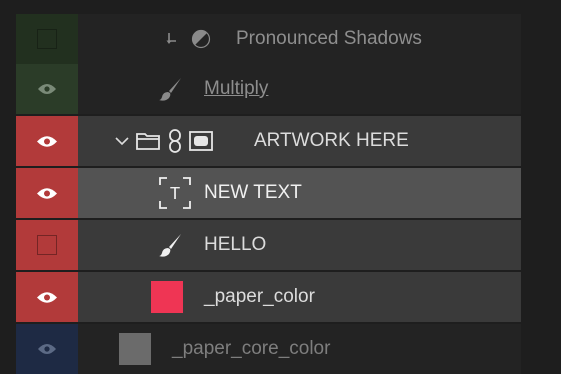  Describe the element at coordinates (148, 141) in the screenshot. I see `folder-icon` at that location.